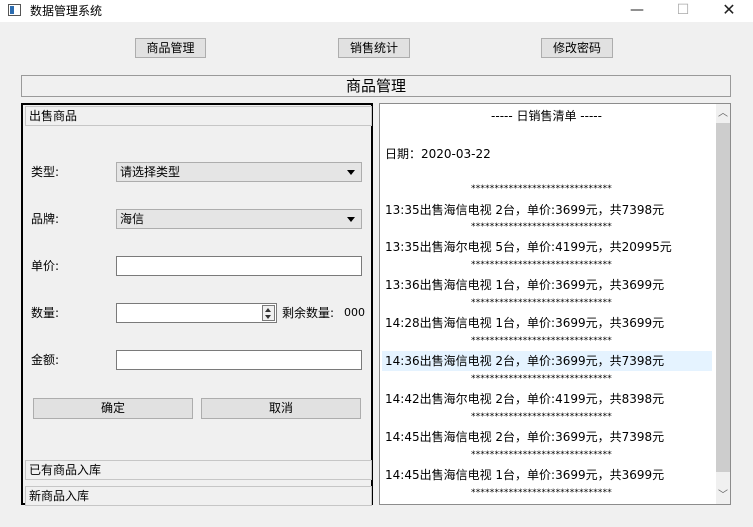  What do you see at coordinates (547, 323) in the screenshot?
I see `sales-entry: 14:28出售海信电视 1台，单价:3699元，共3699元` at bounding box center [547, 323].